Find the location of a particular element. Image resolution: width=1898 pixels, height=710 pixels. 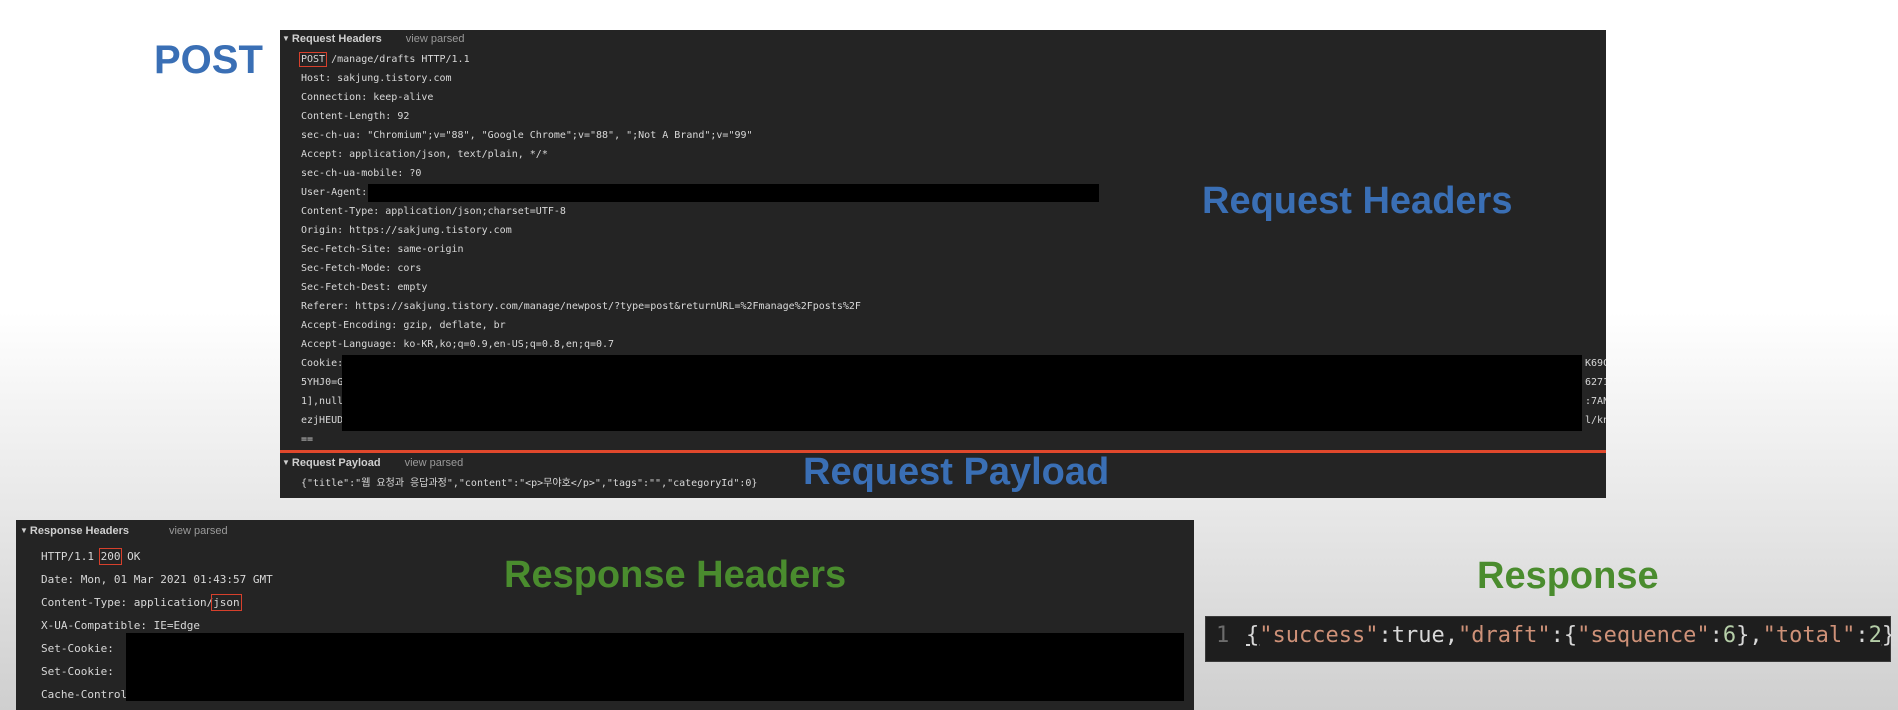

cookie-right-3: :7AN is located at coordinates (1595, 401).